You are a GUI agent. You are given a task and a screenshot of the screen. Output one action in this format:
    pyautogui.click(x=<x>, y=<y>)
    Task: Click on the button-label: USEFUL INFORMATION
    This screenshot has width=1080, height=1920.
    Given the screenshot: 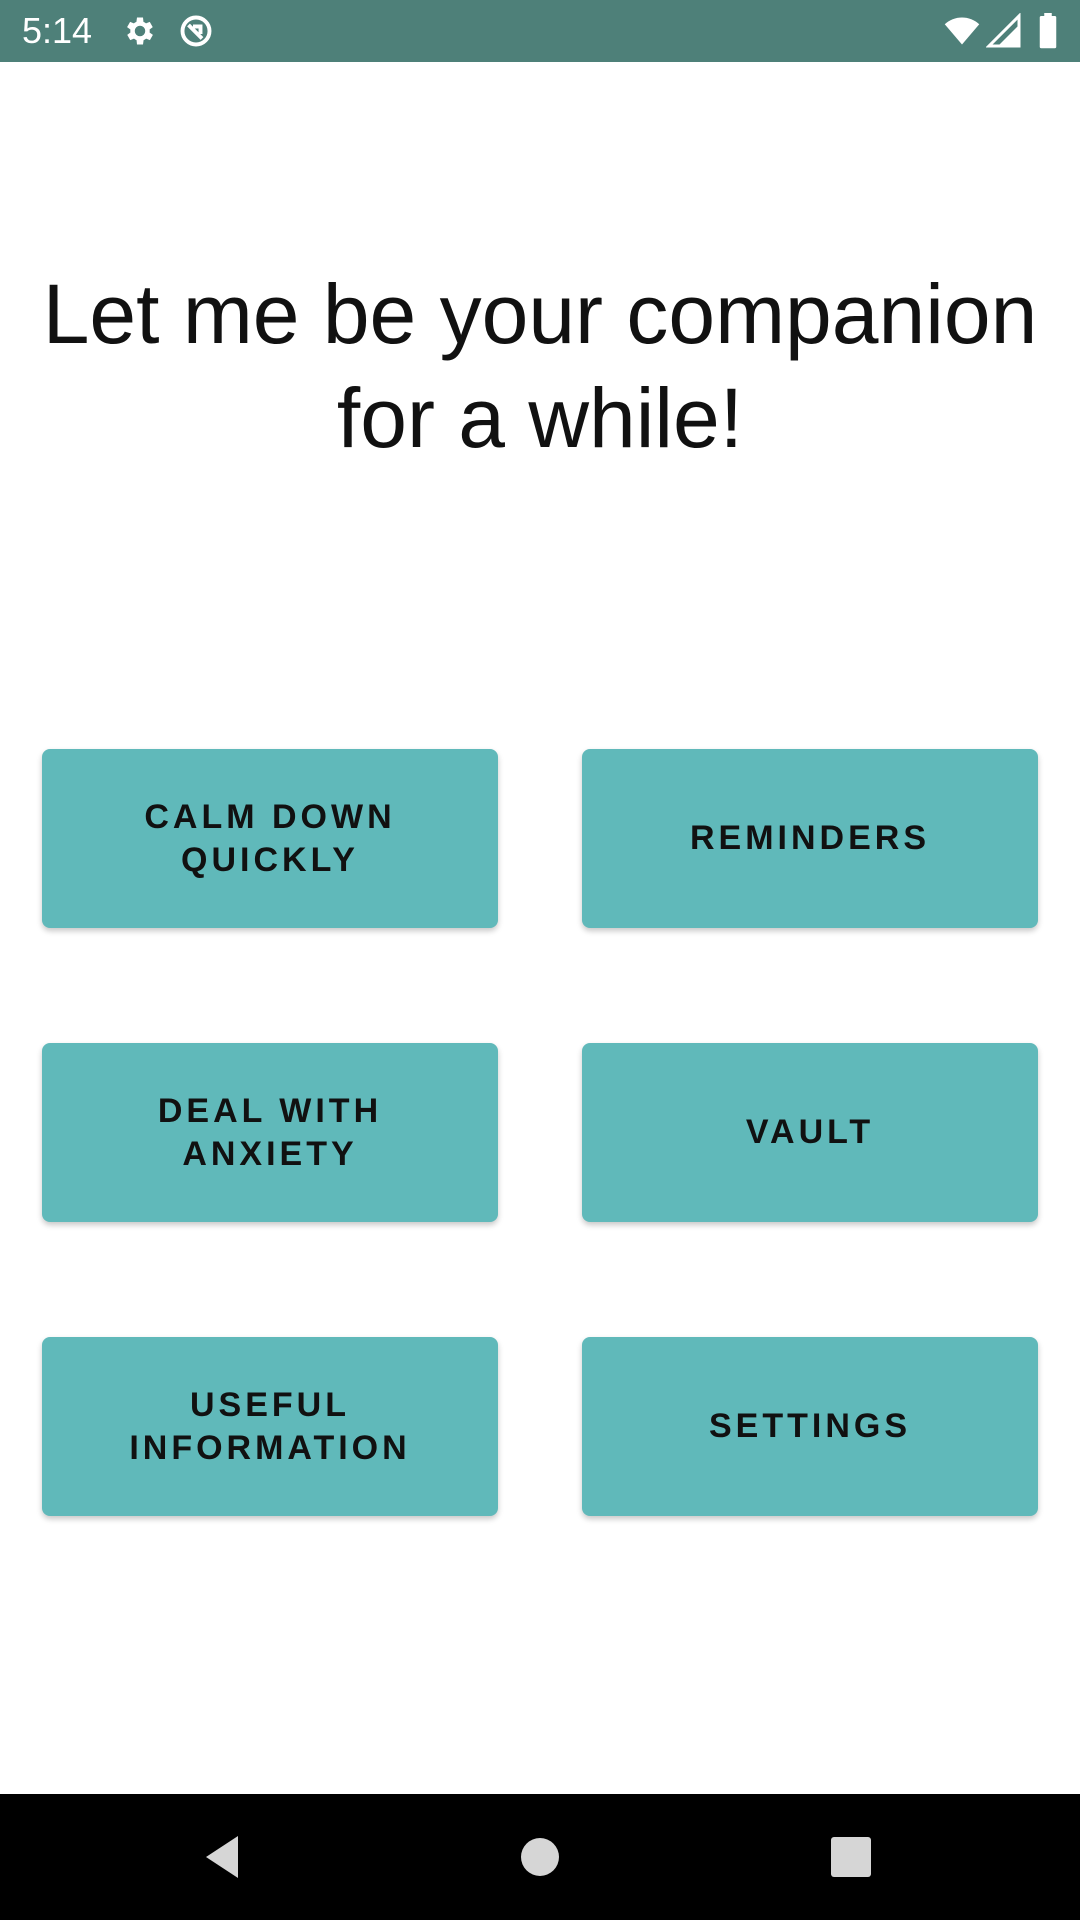 What is the action you would take?
    pyautogui.click(x=270, y=1426)
    